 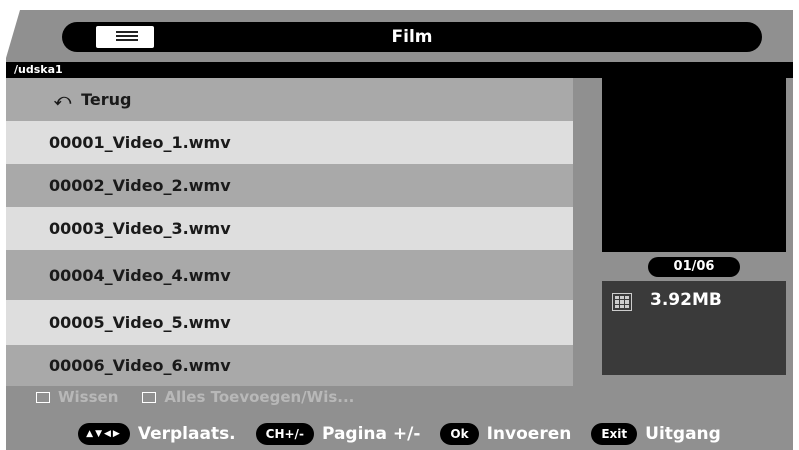 I want to click on video-file-icon, so click(x=622, y=302).